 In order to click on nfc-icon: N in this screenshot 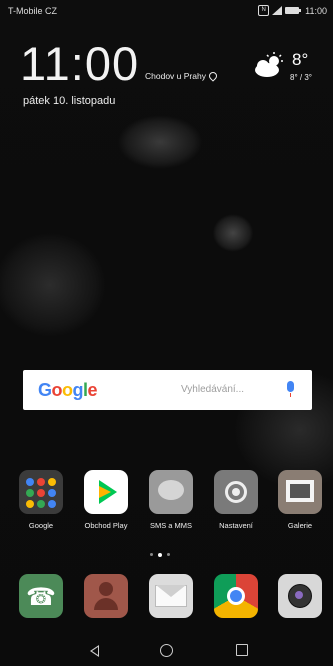, I will do `click(264, 10)`.